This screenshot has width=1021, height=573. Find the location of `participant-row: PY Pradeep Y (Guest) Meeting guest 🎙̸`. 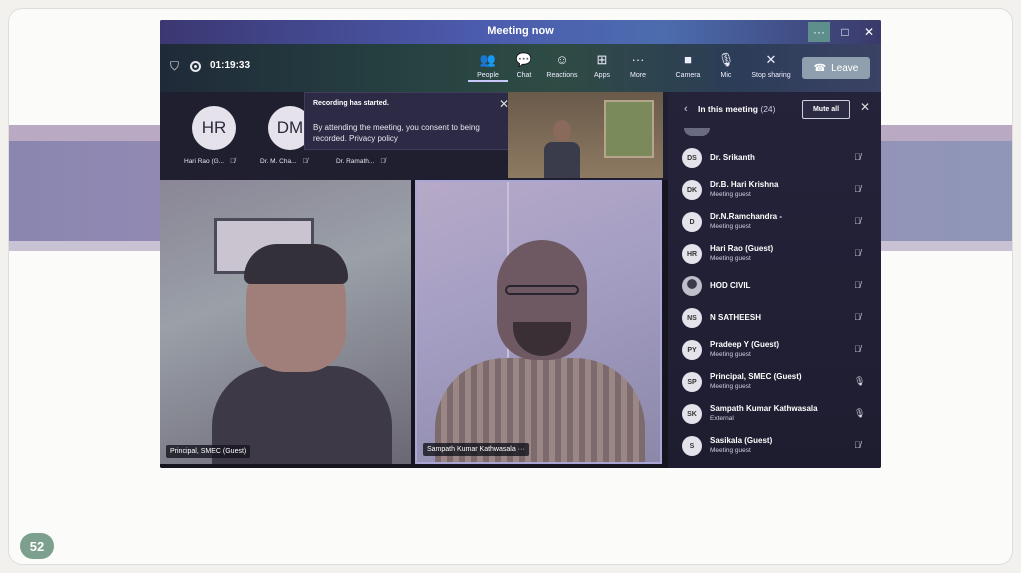

participant-row: PY Pradeep Y (Guest) Meeting guest 🎙̸ is located at coordinates (774, 349).